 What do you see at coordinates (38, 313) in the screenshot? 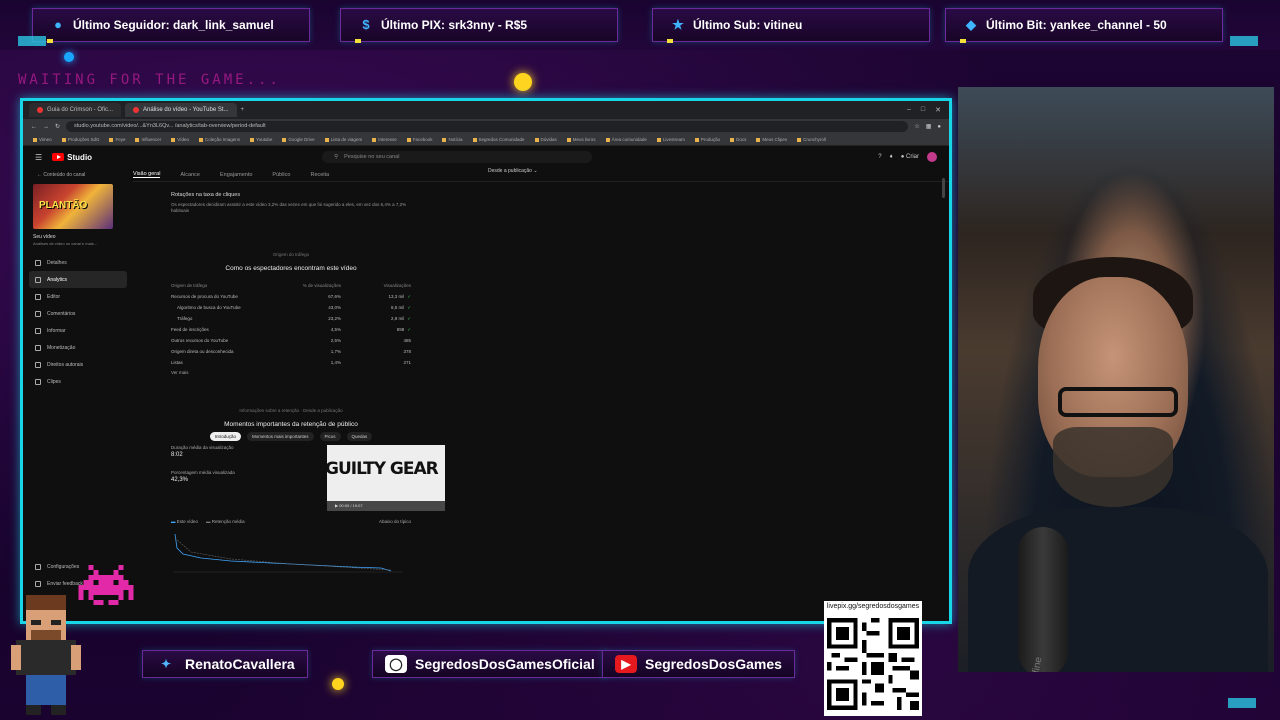
I see `comments-icon` at bounding box center [38, 313].